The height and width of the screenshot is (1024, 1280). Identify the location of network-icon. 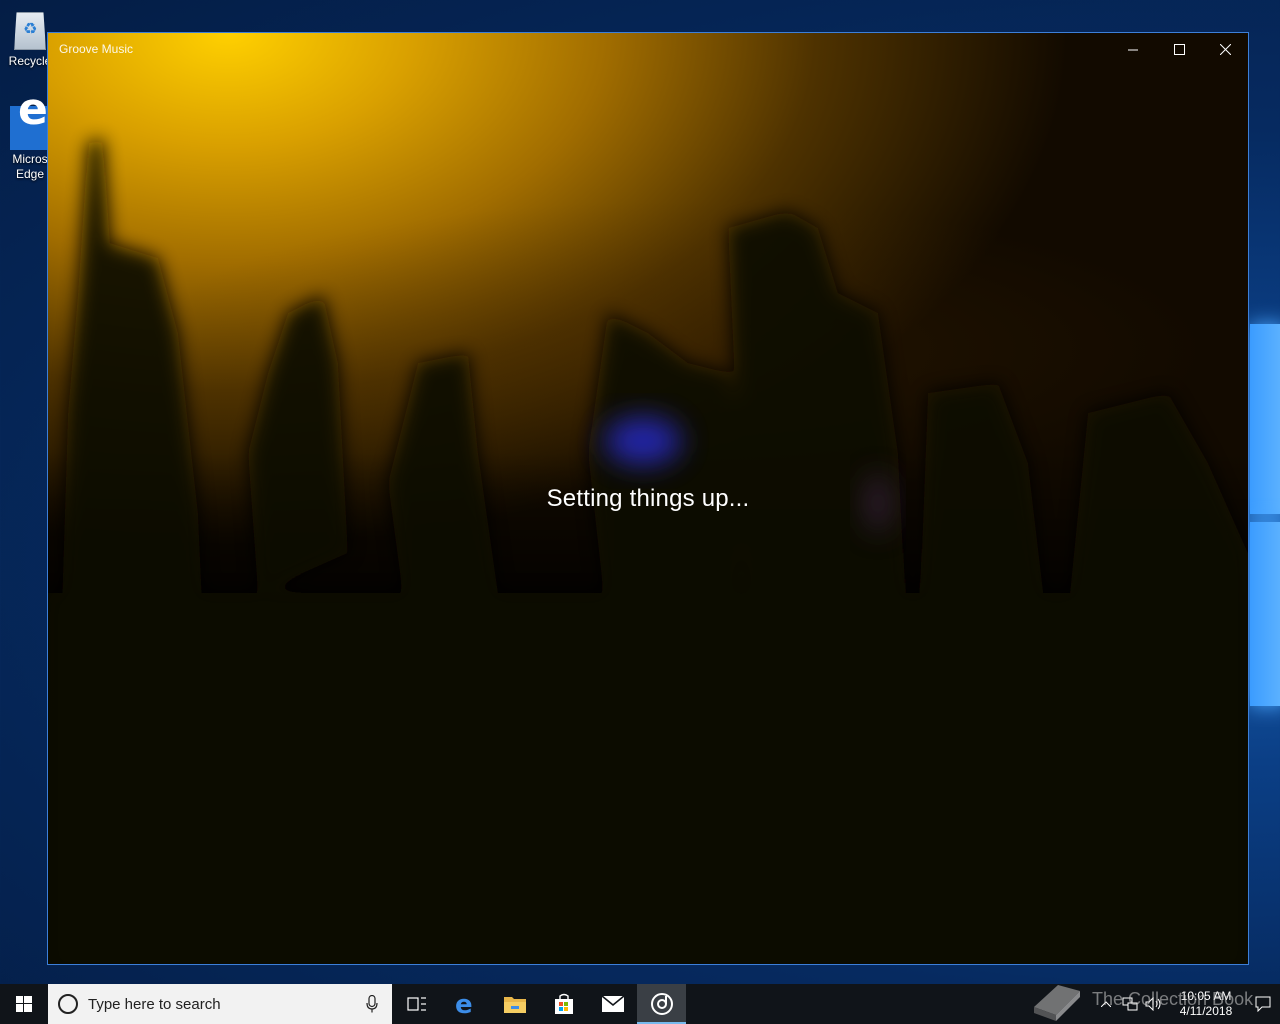
(1130, 1004).